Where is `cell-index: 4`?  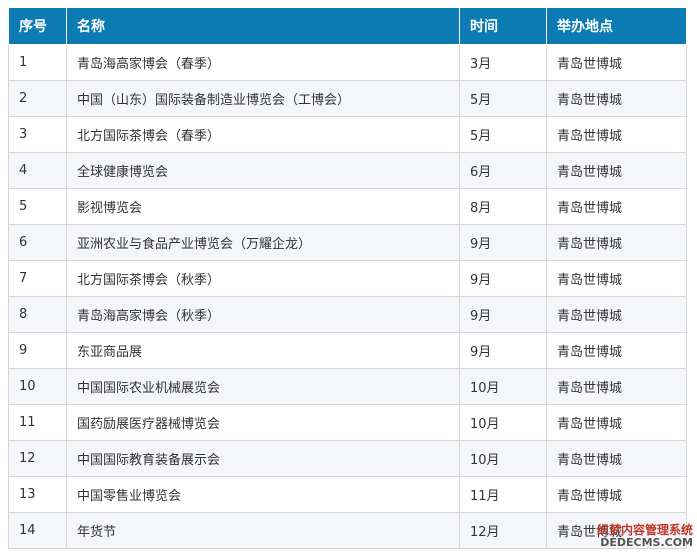 cell-index: 4 is located at coordinates (37, 170).